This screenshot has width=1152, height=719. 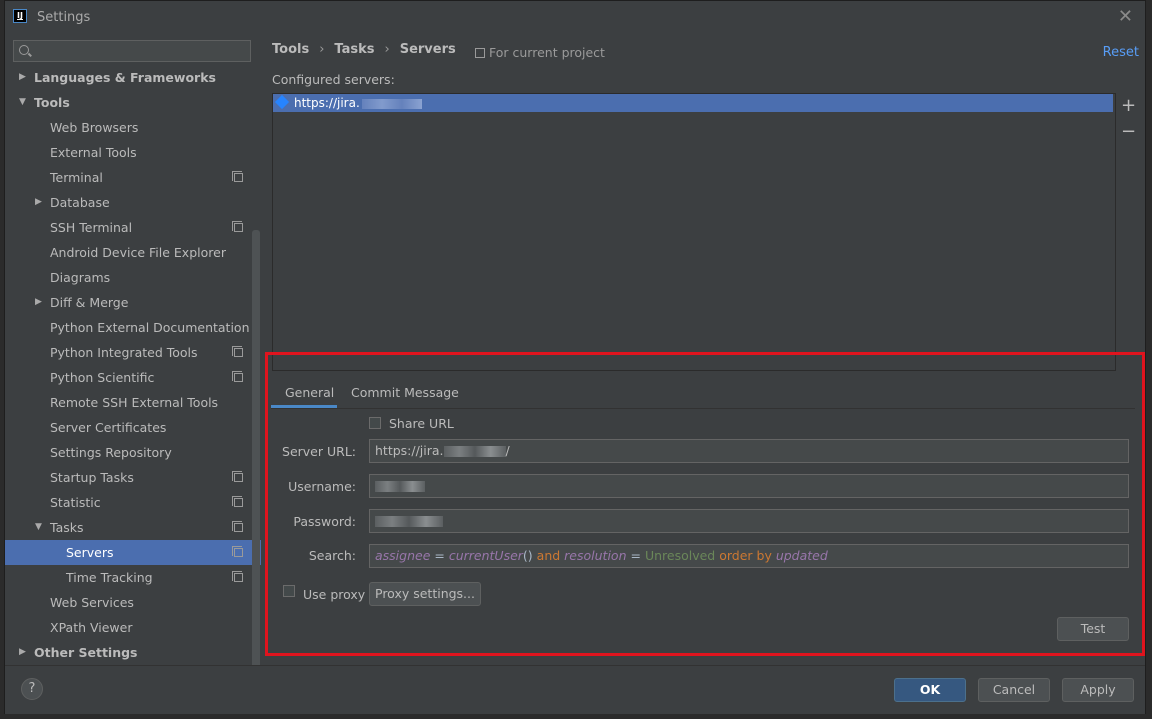 I want to click on server-list-toolbar: + −, so click(x=1130, y=231).